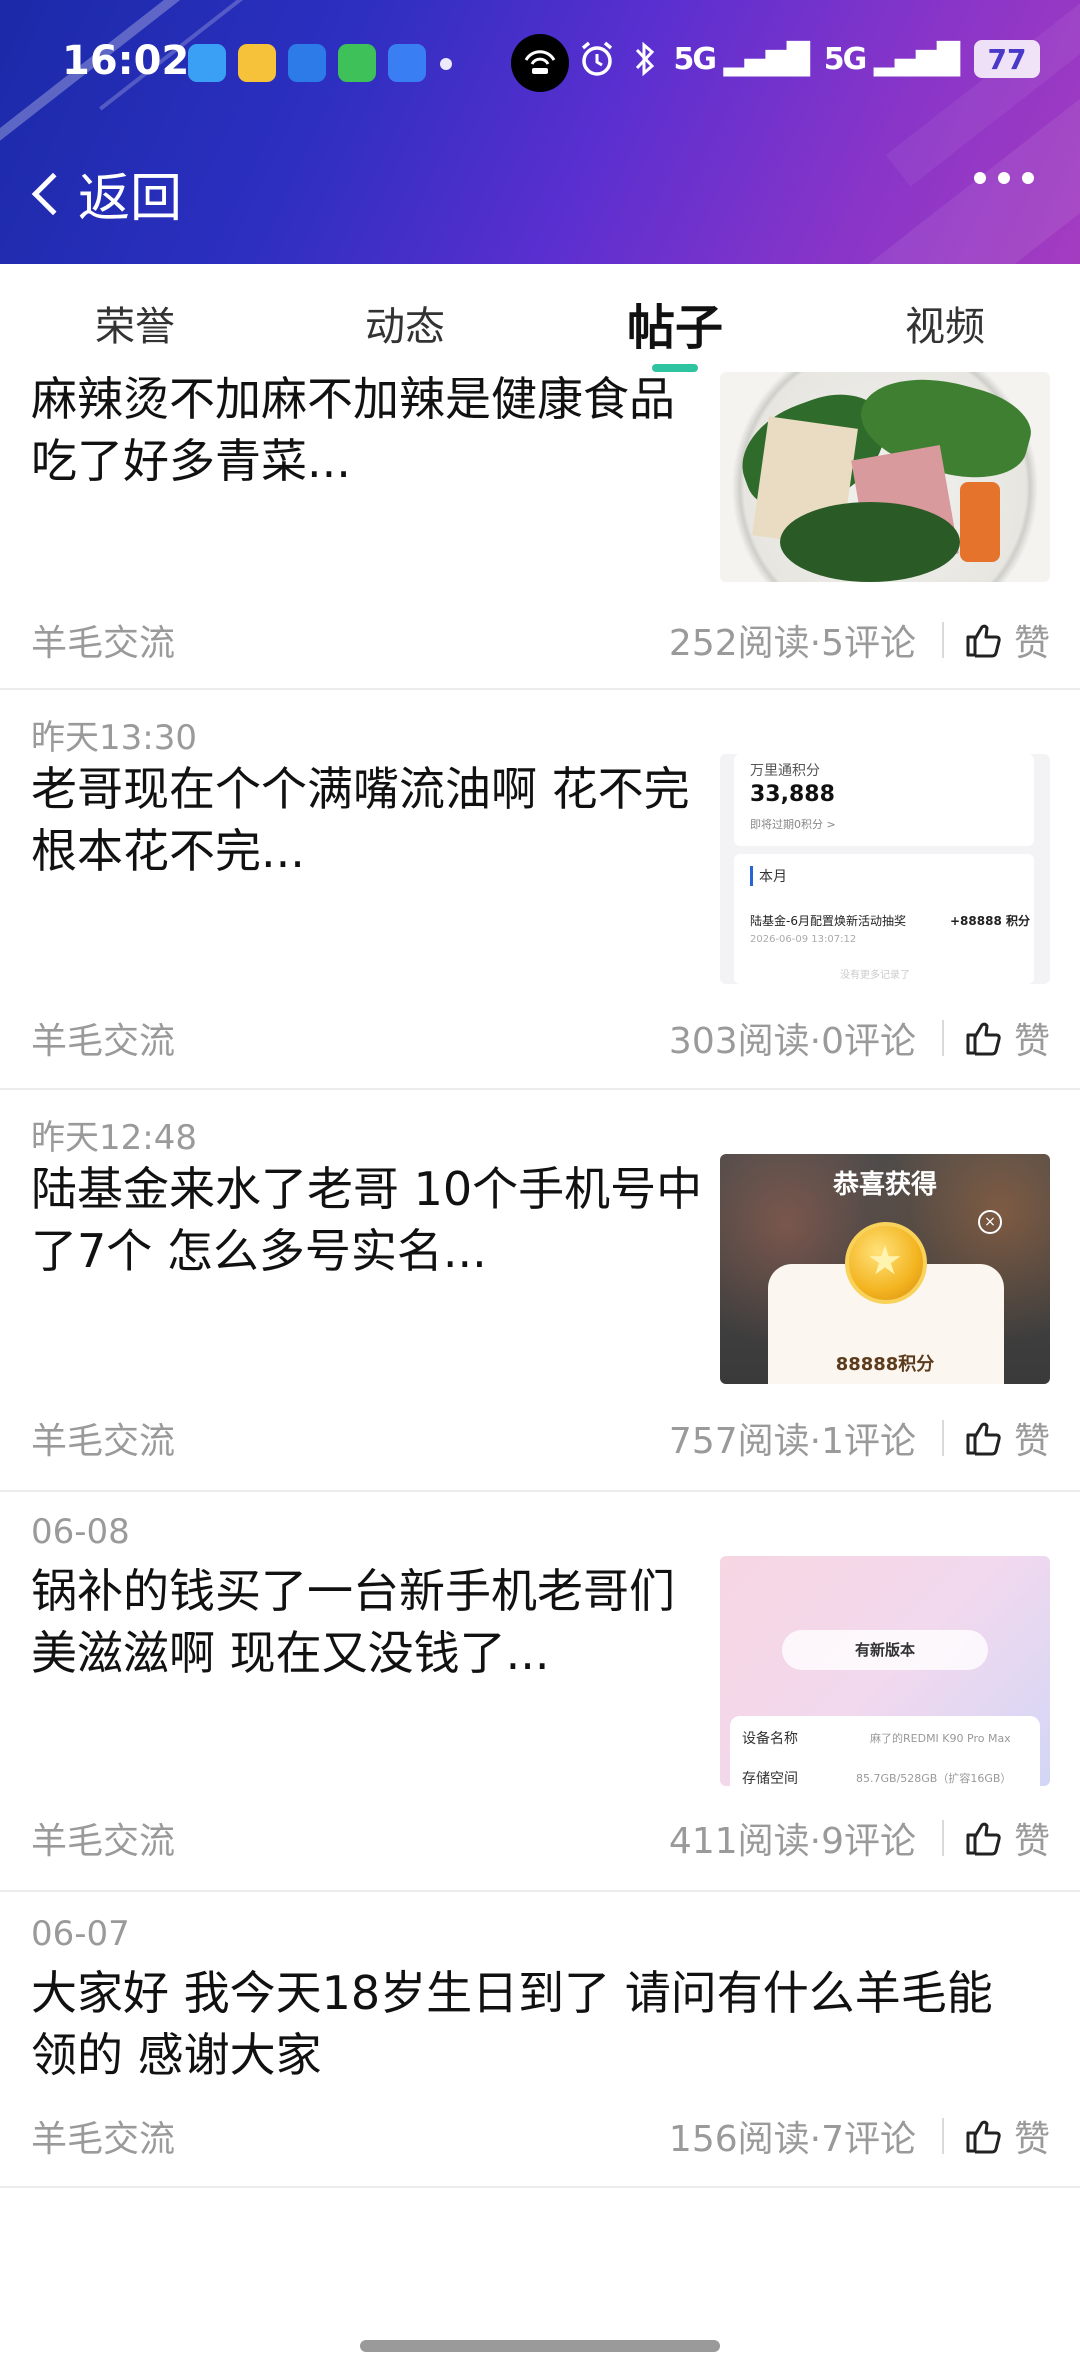  What do you see at coordinates (792, 1441) in the screenshot?
I see `post-stats: 757阅读·1评论` at bounding box center [792, 1441].